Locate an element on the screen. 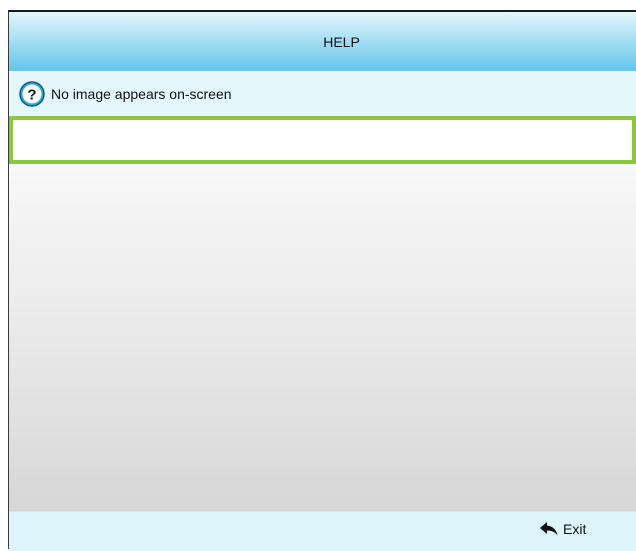 The width and height of the screenshot is (636, 551). footer-bar: Exit is located at coordinates (322, 531).